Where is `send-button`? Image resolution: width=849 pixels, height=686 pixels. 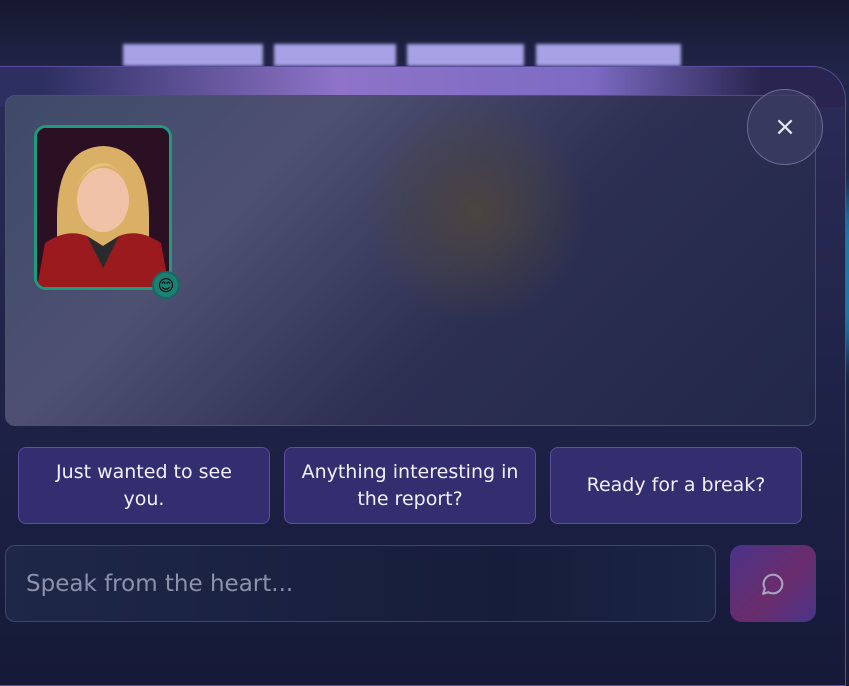
send-button is located at coordinates (773, 583).